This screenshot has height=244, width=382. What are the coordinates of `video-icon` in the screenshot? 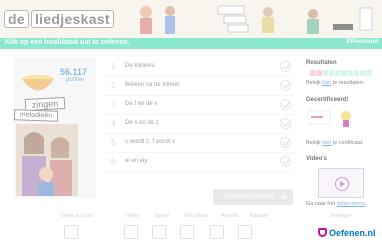 It's located at (131, 232).